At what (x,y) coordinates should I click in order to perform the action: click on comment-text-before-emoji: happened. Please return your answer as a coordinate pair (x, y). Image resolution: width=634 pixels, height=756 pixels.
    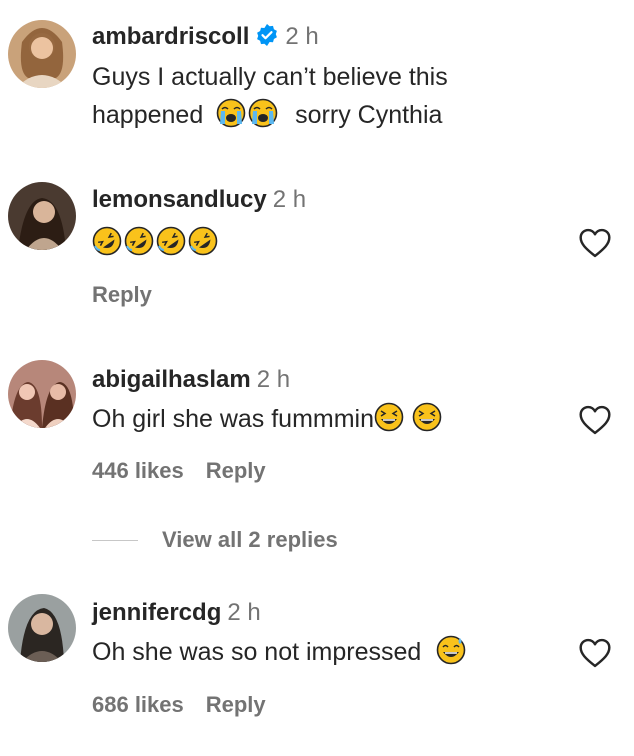
    Looking at the image, I should click on (148, 115).